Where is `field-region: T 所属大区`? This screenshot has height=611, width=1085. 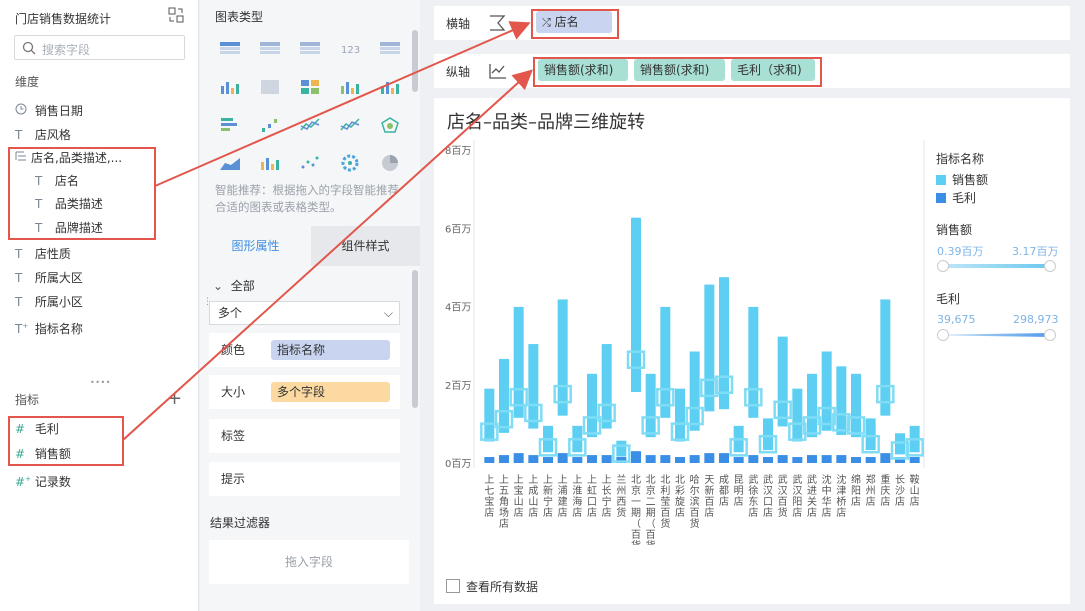 field-region: T 所属大区 is located at coordinates (49, 278).